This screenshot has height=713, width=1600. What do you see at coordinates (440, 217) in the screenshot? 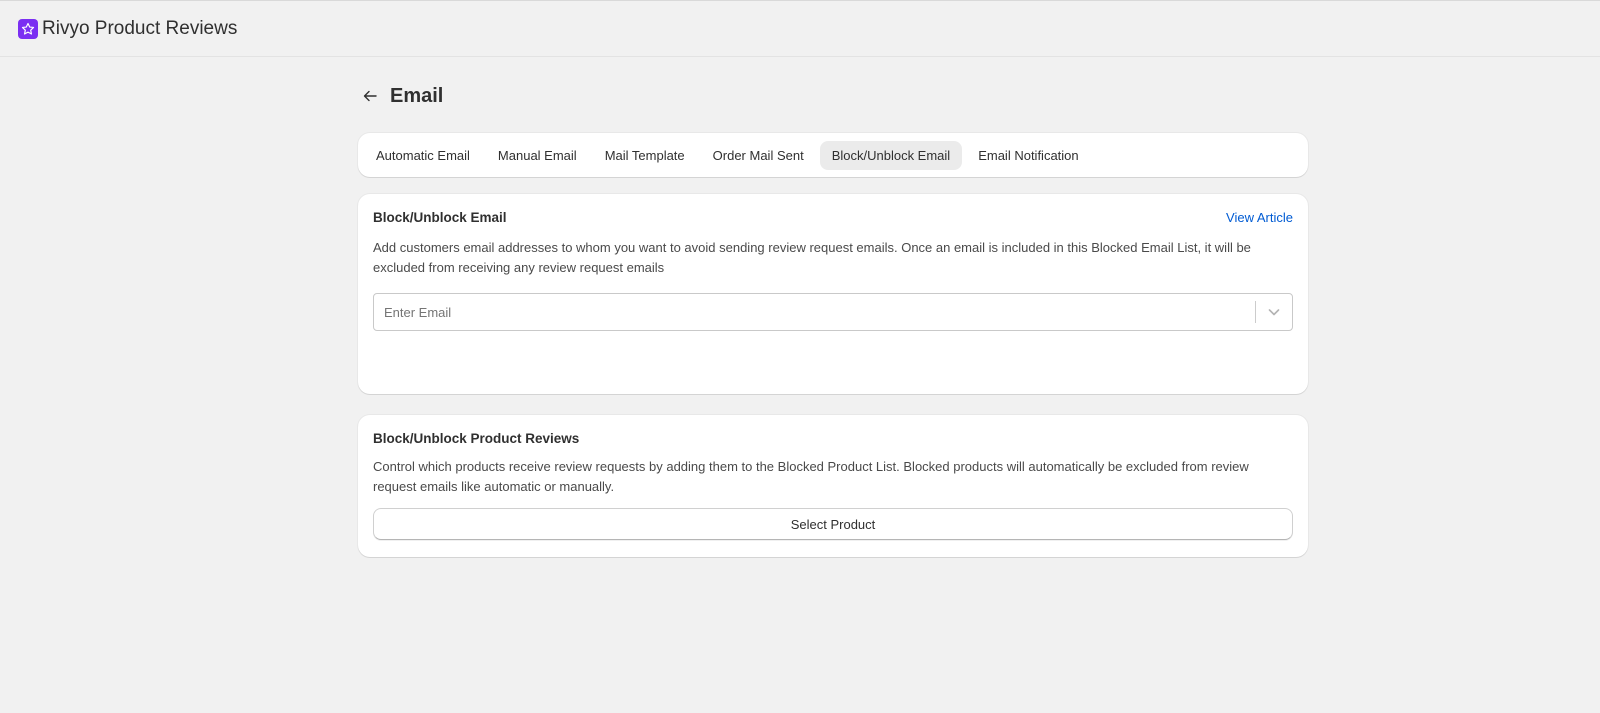
I see `block-email-title: Block/Unblock Email` at bounding box center [440, 217].